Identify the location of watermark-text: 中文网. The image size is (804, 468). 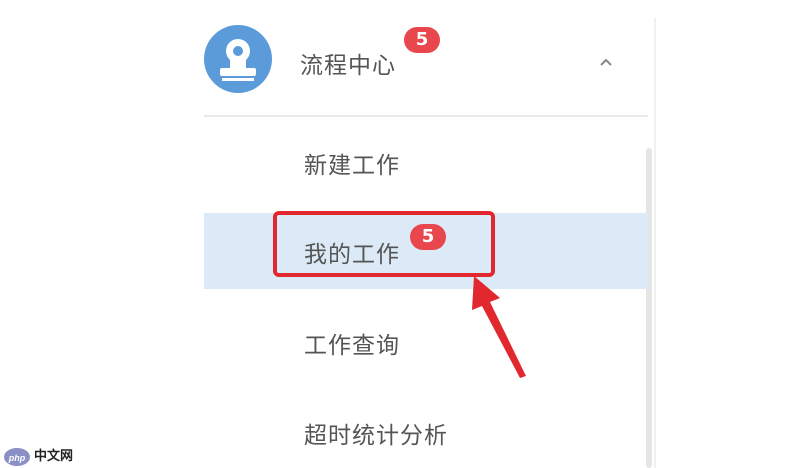
(54, 456).